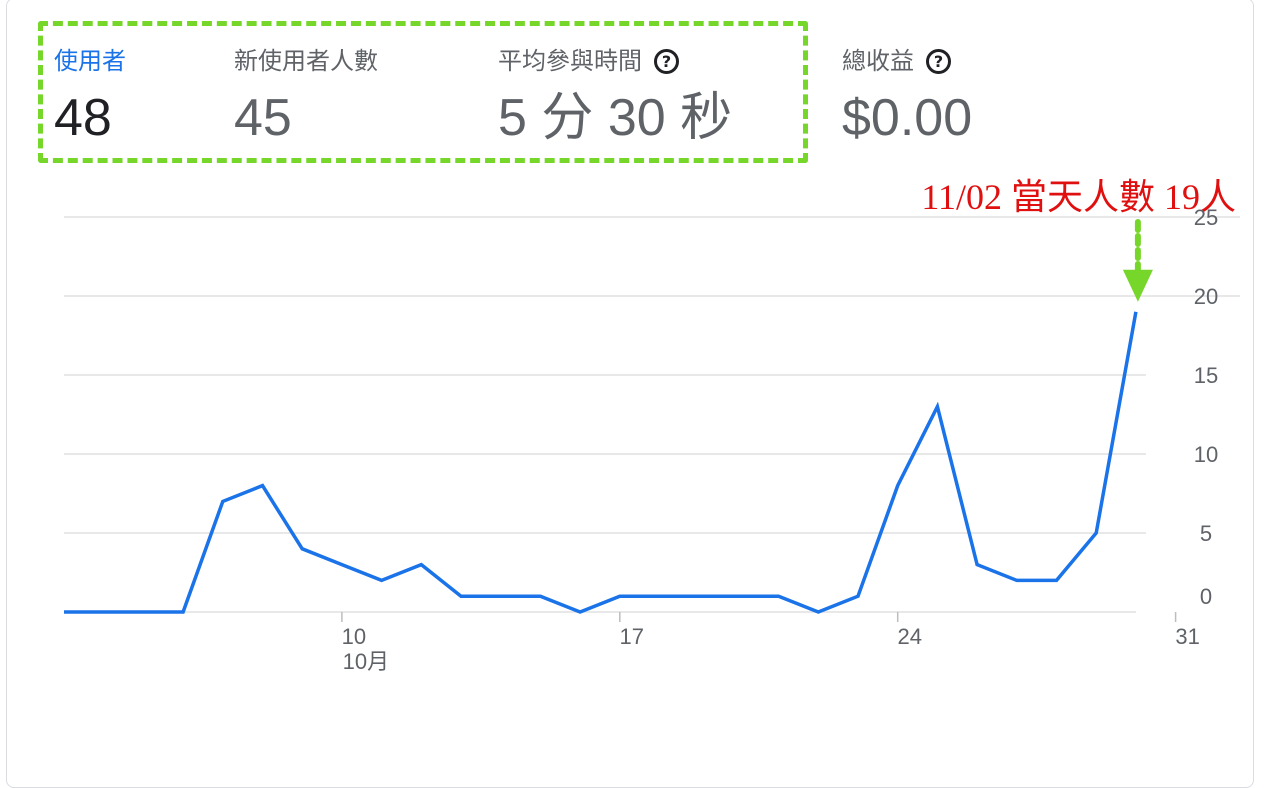 Image resolution: width=1276 pixels, height=788 pixels. What do you see at coordinates (1206, 296) in the screenshot?
I see `y-tick-label: 20` at bounding box center [1206, 296].